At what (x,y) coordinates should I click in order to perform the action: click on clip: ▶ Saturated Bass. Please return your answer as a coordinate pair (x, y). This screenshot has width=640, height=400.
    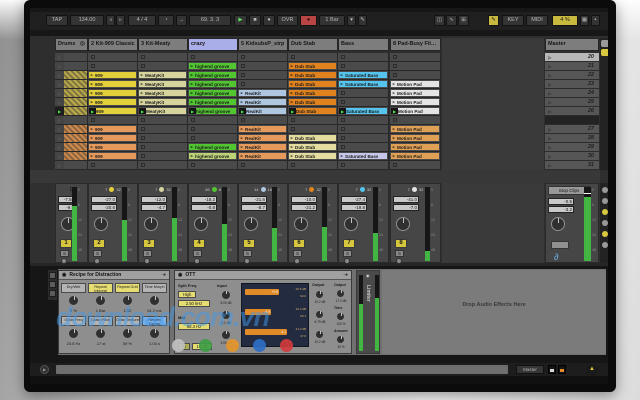
    Looking at the image, I should click on (363, 156).